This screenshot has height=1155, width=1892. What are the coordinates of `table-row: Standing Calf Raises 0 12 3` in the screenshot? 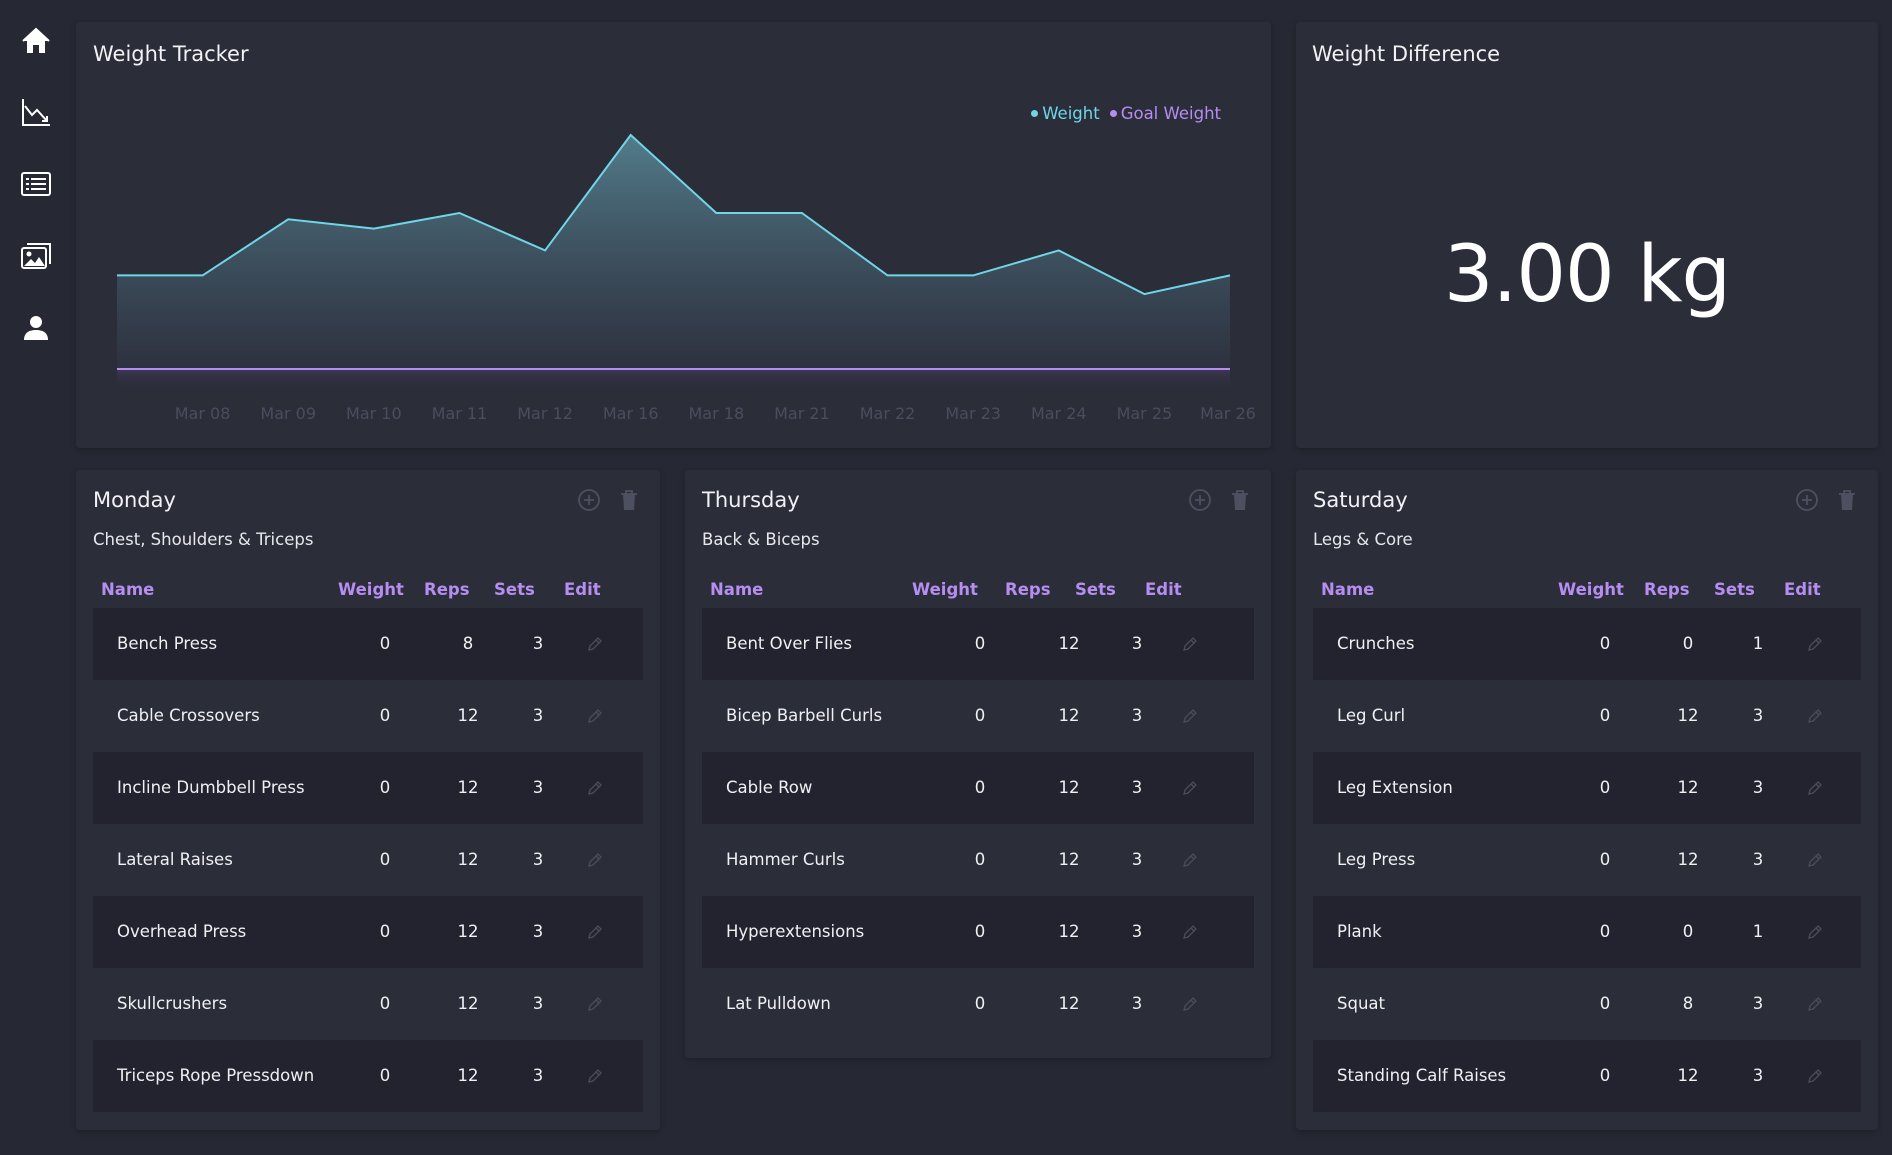 It's located at (1587, 1076).